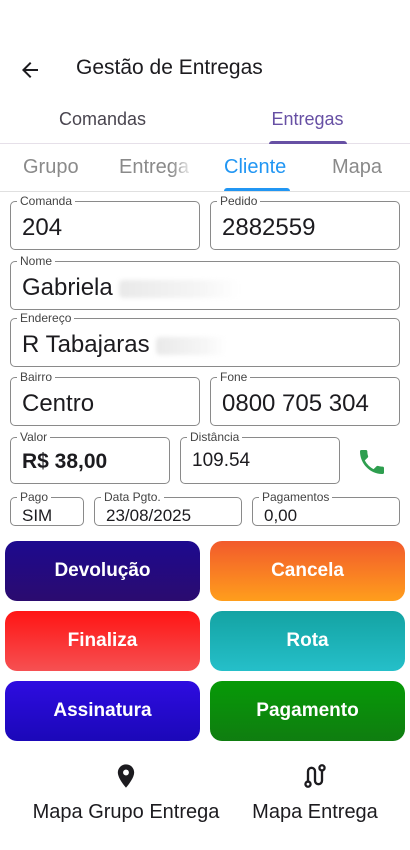 This screenshot has width=410, height=850. Describe the element at coordinates (183, 169) in the screenshot. I see `tab-fade-overlay` at that location.